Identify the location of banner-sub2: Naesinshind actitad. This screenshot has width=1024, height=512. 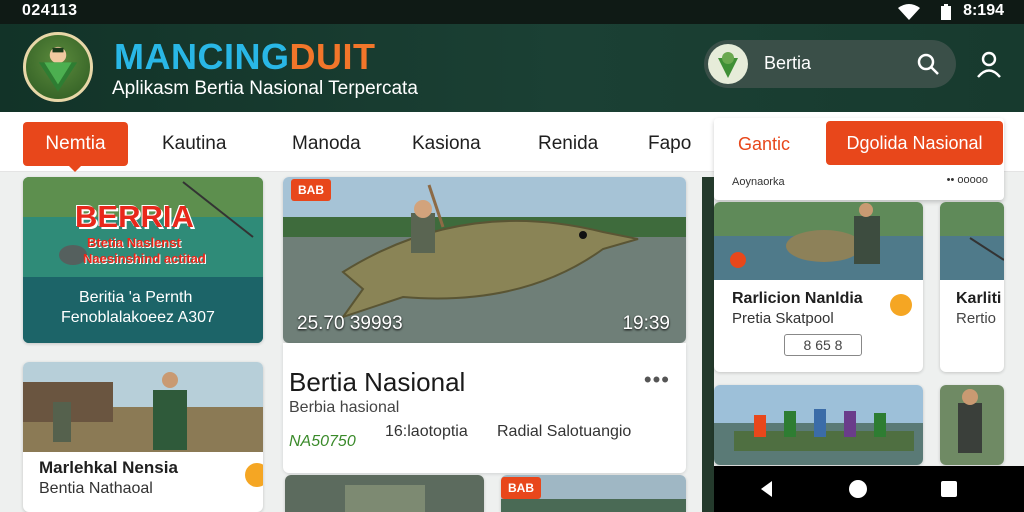
(144, 258).